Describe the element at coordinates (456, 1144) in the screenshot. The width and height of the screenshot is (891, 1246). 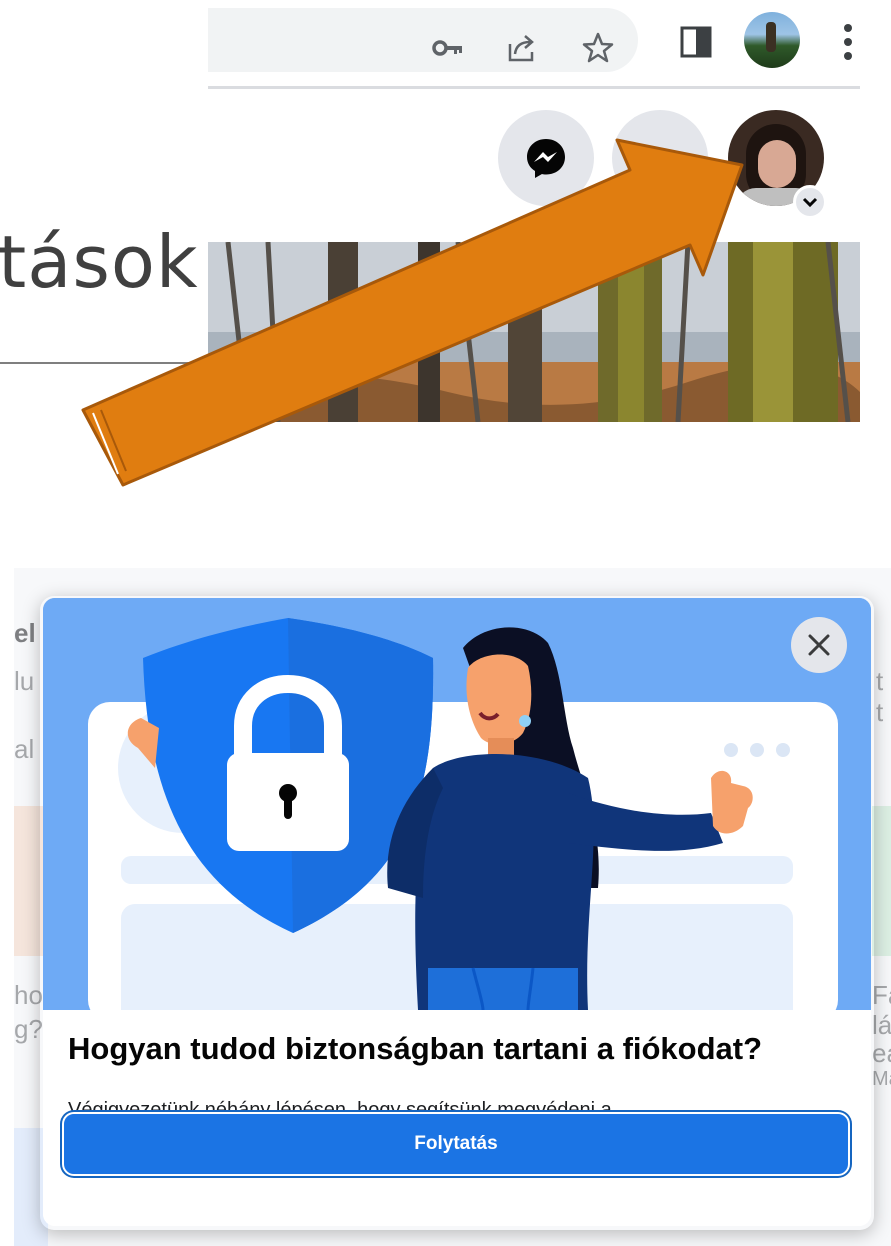
I see `continue-button: Folytatás` at that location.